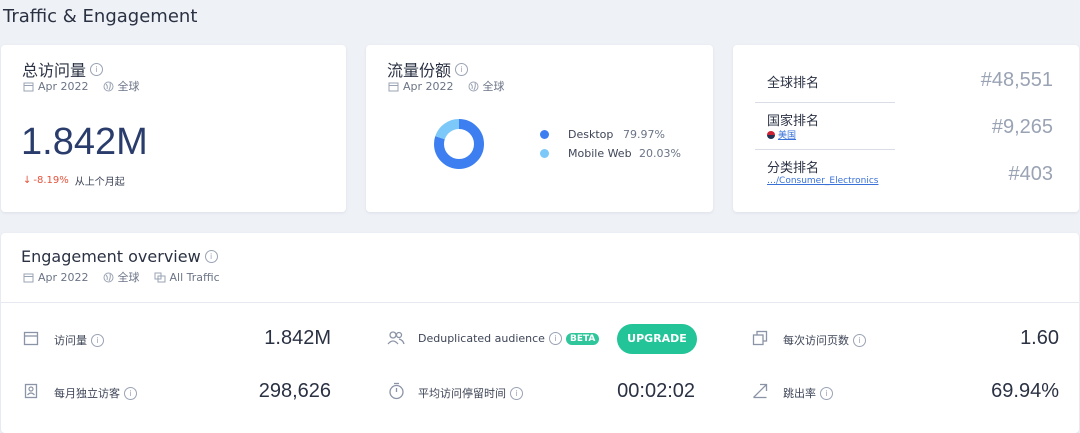 The width and height of the screenshot is (1080, 433). Describe the element at coordinates (1022, 127) in the screenshot. I see `country-rank-value: #9,265` at that location.